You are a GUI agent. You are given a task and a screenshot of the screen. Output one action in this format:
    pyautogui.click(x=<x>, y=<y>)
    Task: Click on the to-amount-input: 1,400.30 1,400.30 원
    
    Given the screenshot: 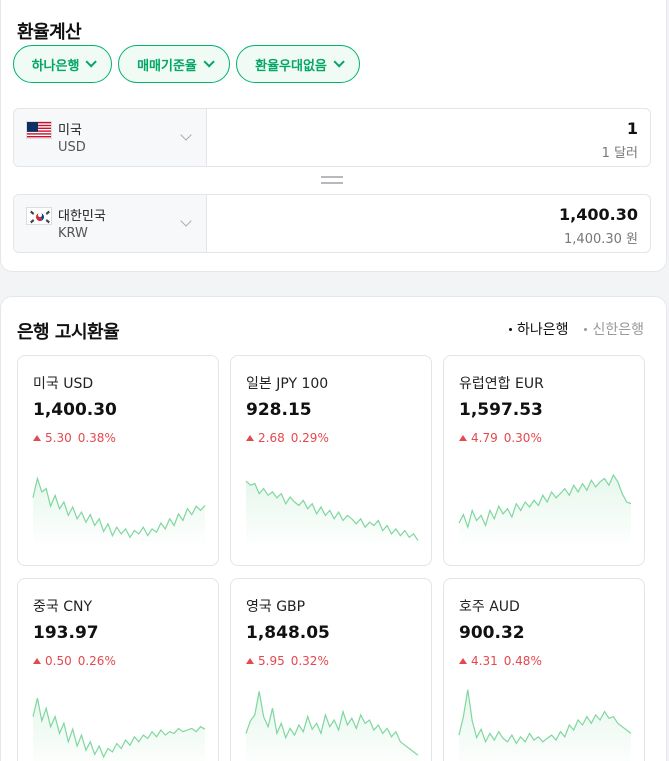 What is the action you would take?
    pyautogui.click(x=429, y=223)
    